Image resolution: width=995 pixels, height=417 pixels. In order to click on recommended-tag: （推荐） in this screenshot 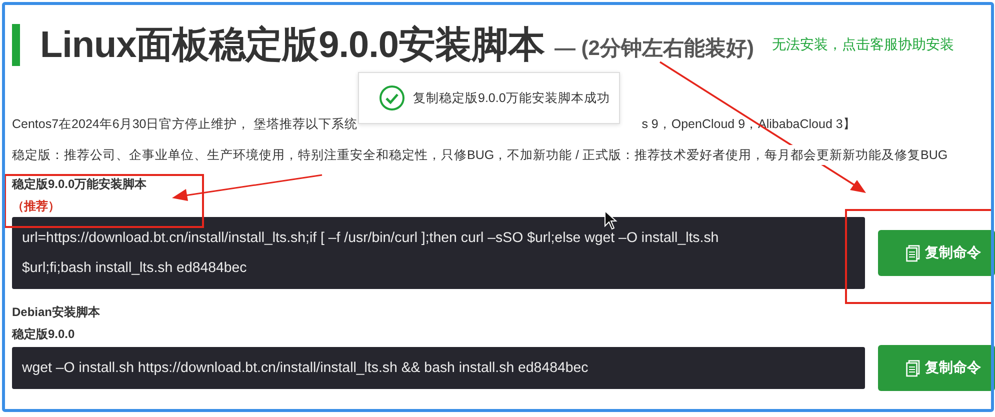, I will do `click(36, 206)`.